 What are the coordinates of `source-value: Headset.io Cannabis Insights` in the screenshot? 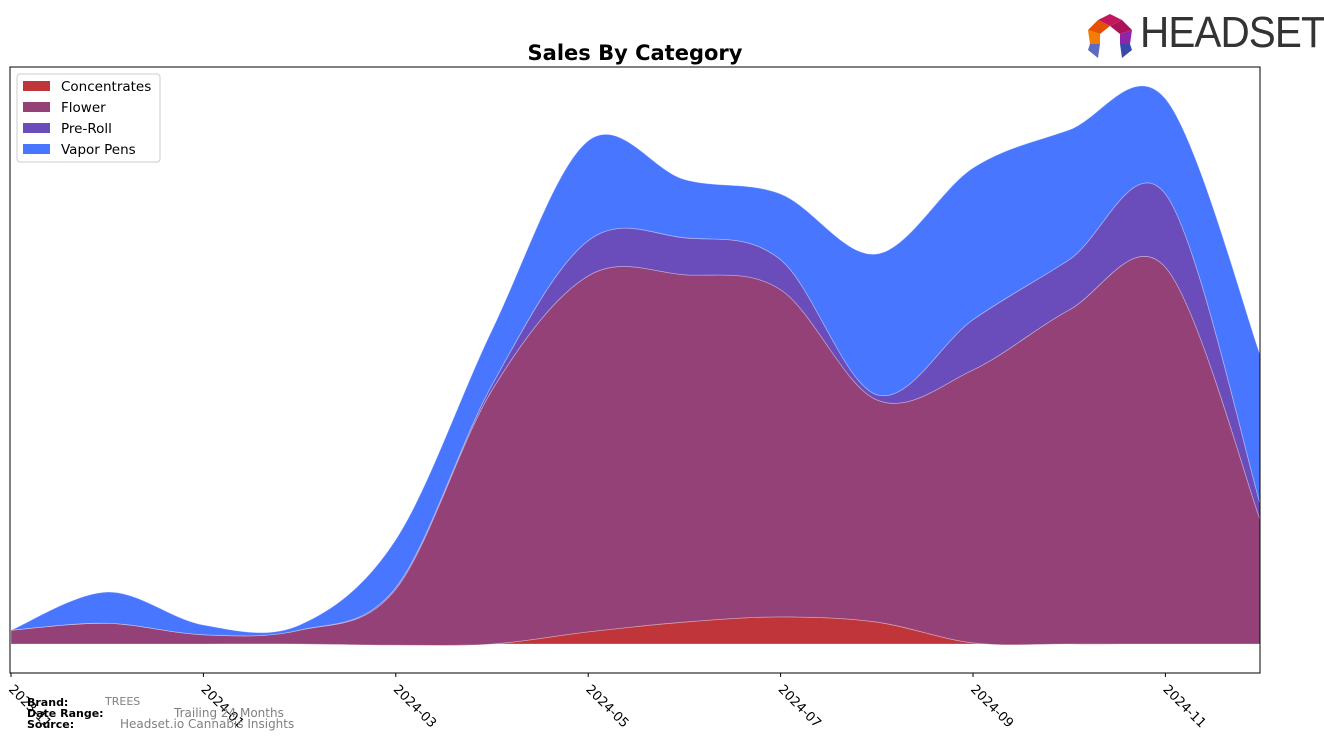 It's located at (207, 724).